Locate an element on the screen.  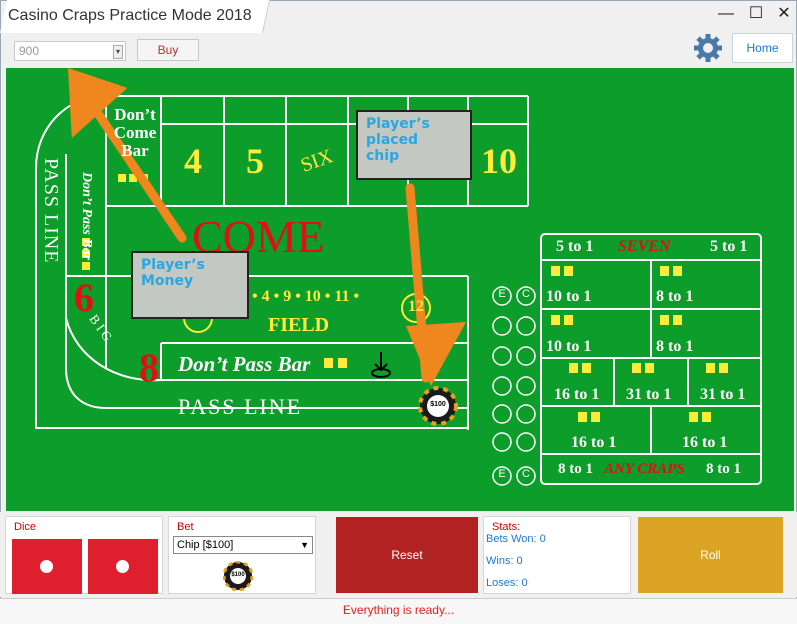
hard-ten-odds: 8 to 1 is located at coordinates (674, 297).